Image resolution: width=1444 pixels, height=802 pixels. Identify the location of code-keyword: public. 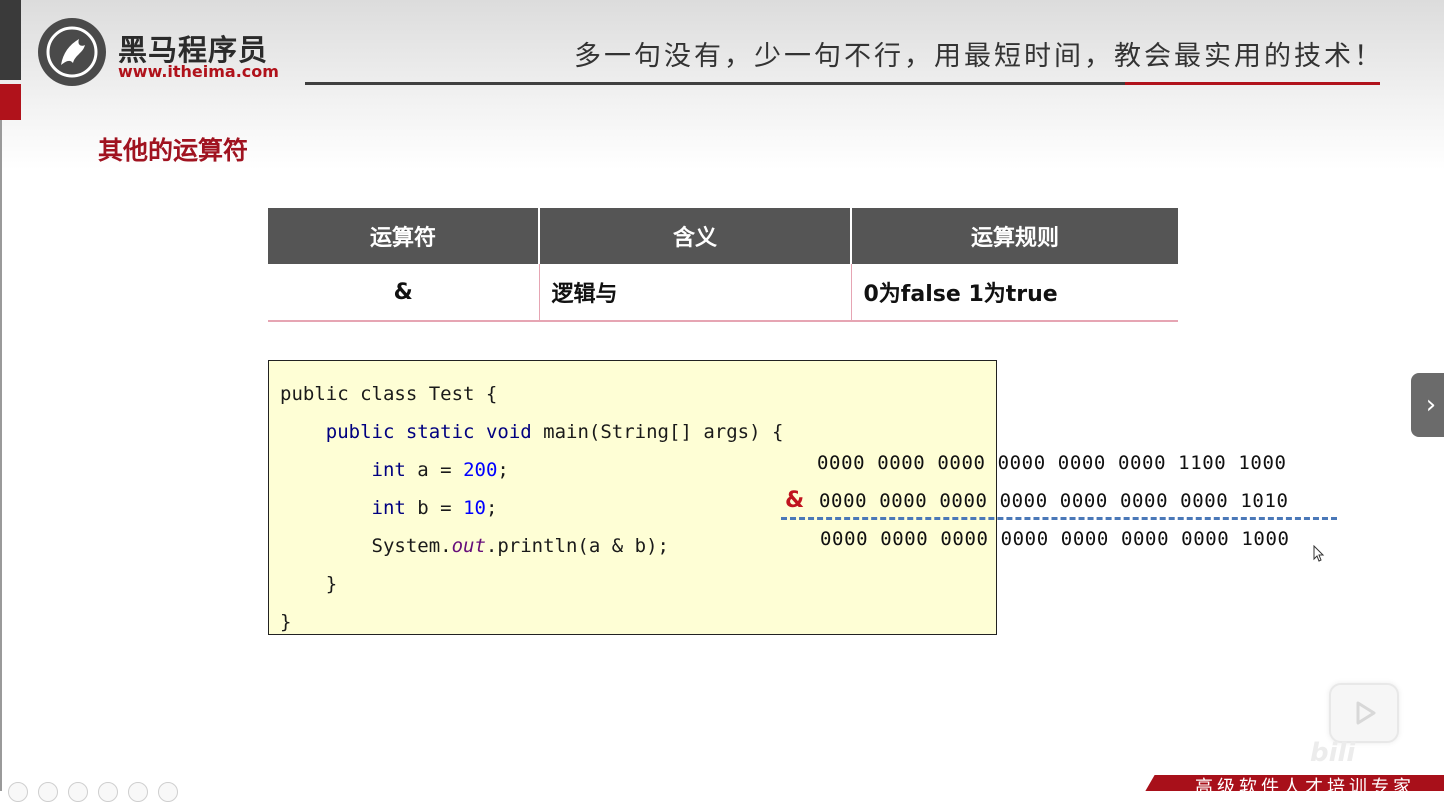
(360, 432).